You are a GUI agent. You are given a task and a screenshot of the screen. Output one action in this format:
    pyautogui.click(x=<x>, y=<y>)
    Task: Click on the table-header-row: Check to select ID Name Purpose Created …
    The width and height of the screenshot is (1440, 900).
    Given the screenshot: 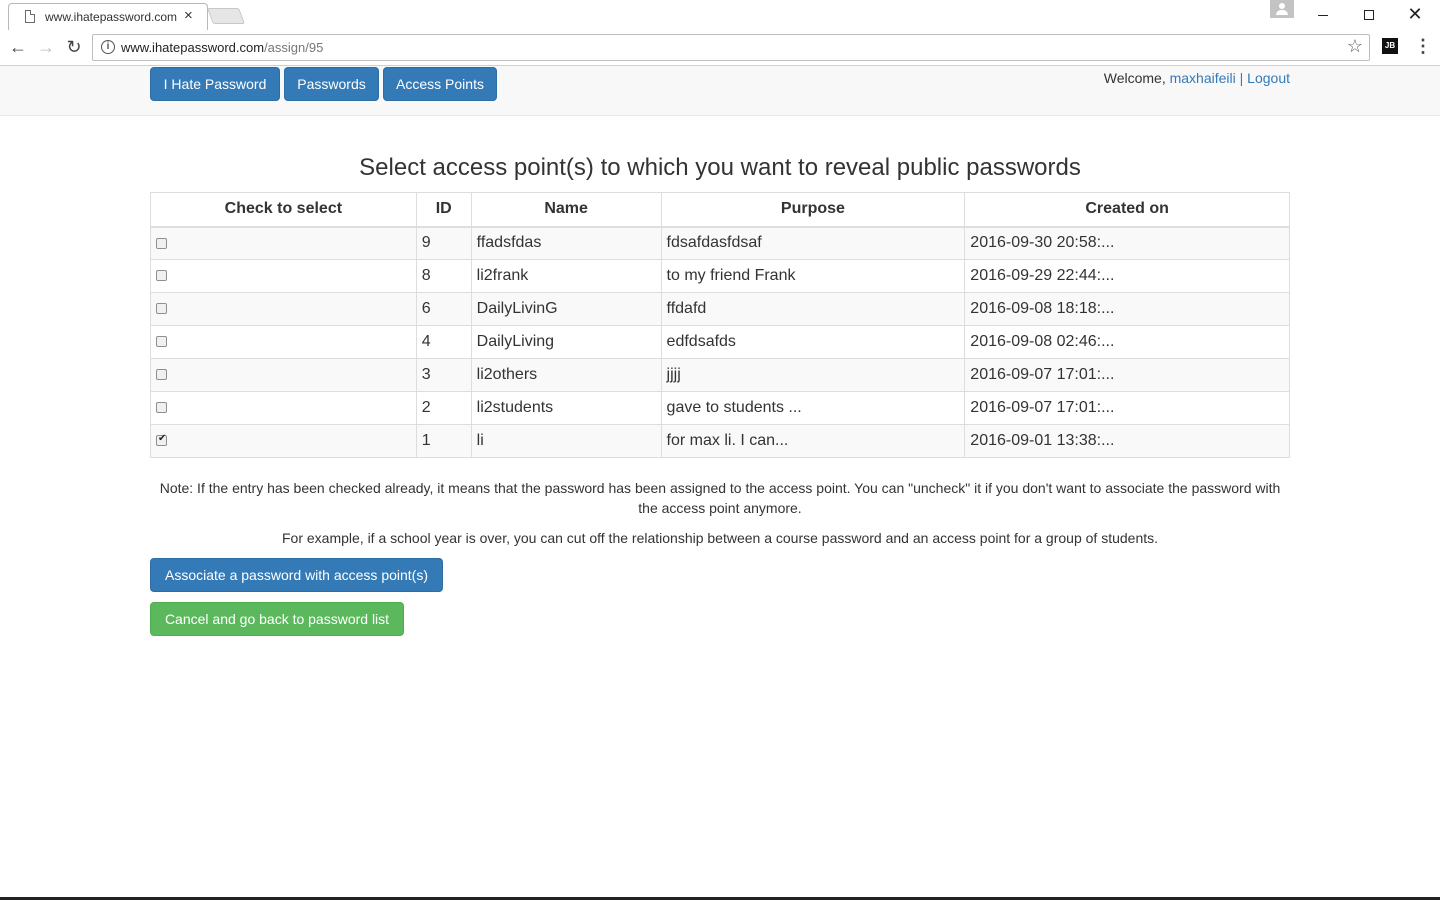 What is the action you would take?
    pyautogui.click(x=720, y=210)
    